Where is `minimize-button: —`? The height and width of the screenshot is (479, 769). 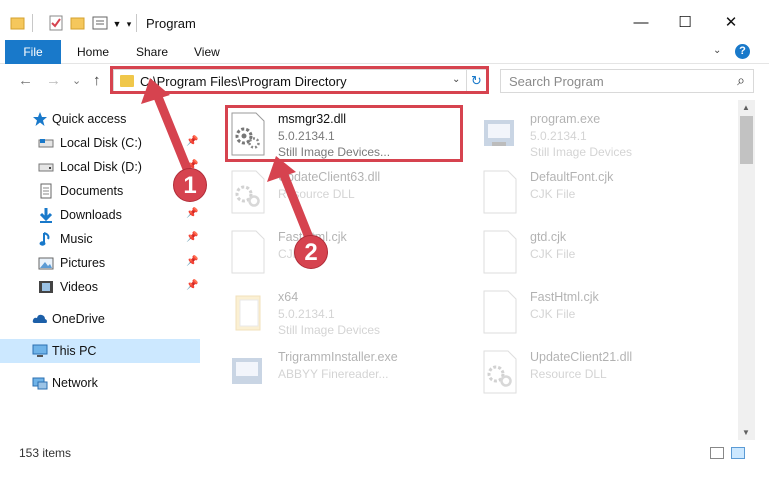 minimize-button: — is located at coordinates (641, 23).